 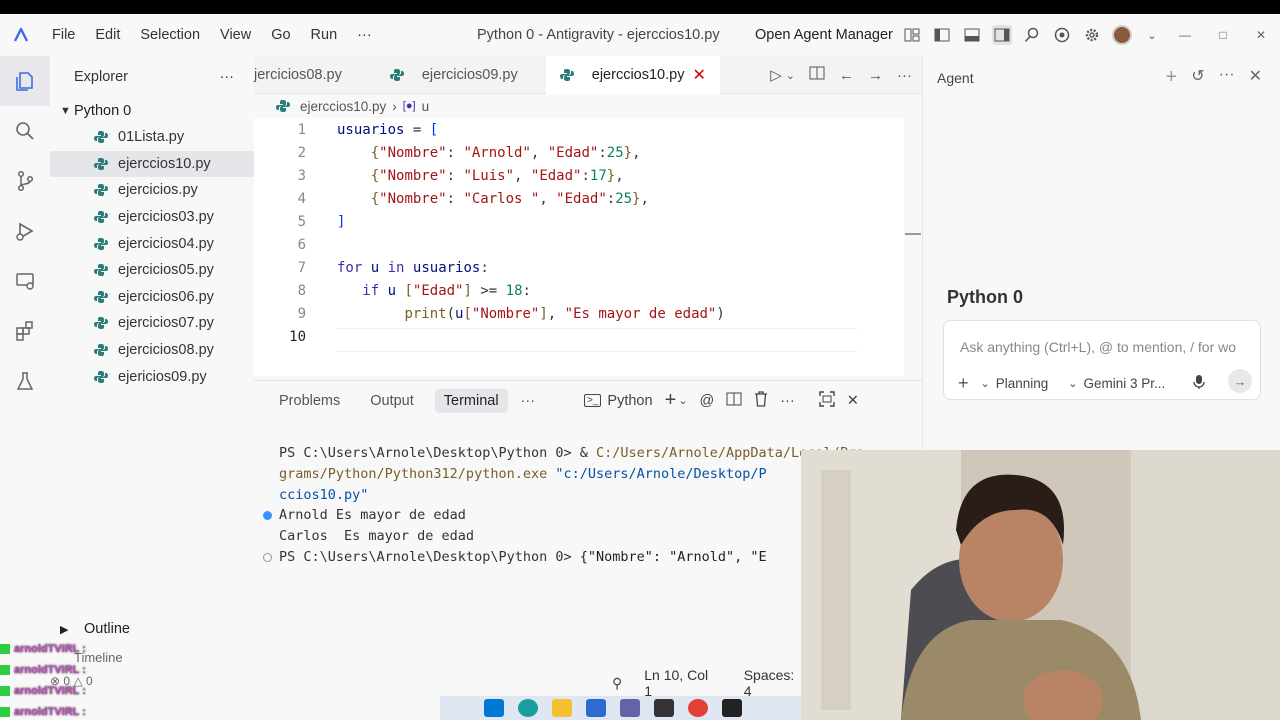 I want to click on tab-terminal: Terminal, so click(x=471, y=401).